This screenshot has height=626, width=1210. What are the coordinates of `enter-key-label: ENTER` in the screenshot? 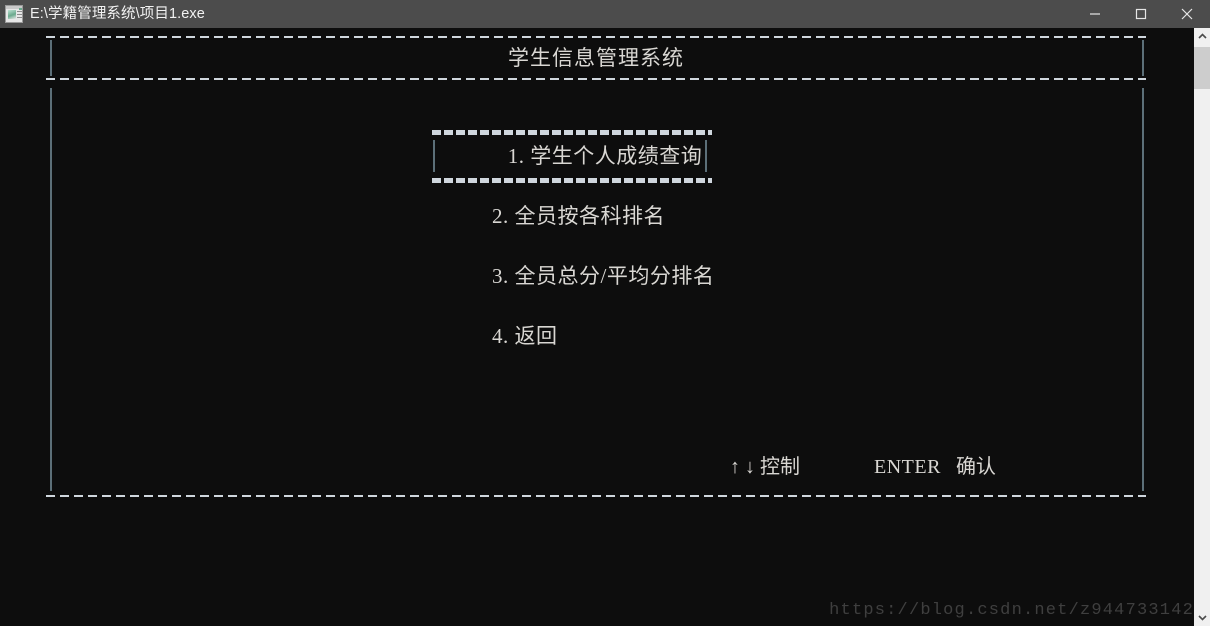 It's located at (907, 467).